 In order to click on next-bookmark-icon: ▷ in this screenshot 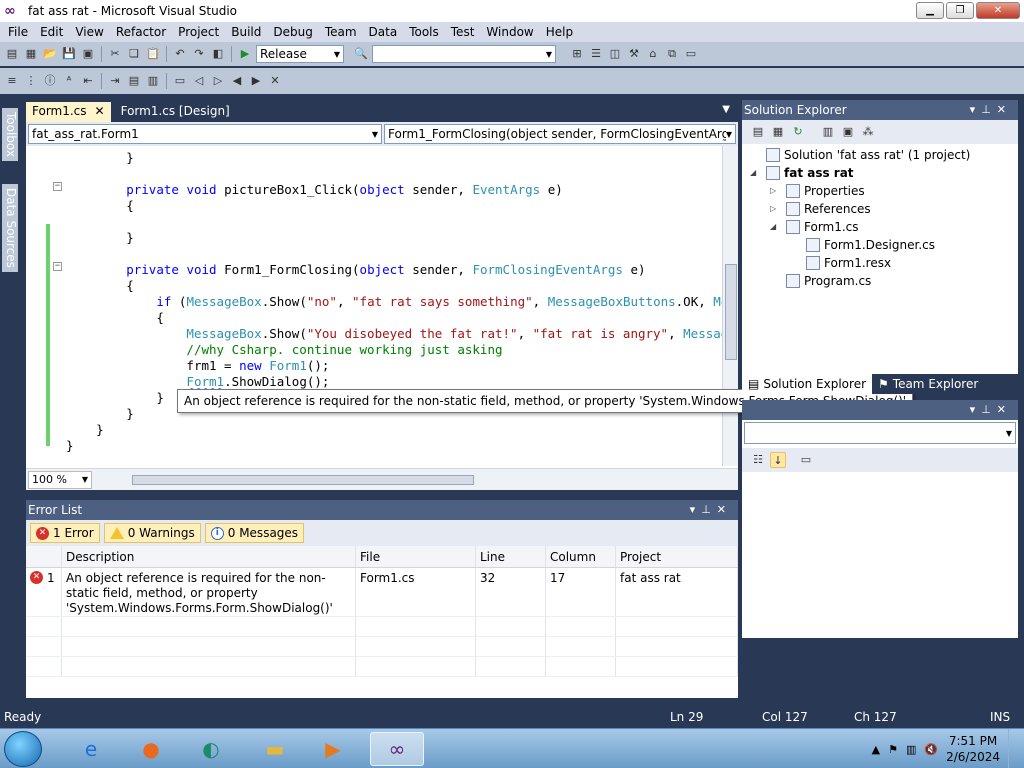, I will do `click(218, 81)`.